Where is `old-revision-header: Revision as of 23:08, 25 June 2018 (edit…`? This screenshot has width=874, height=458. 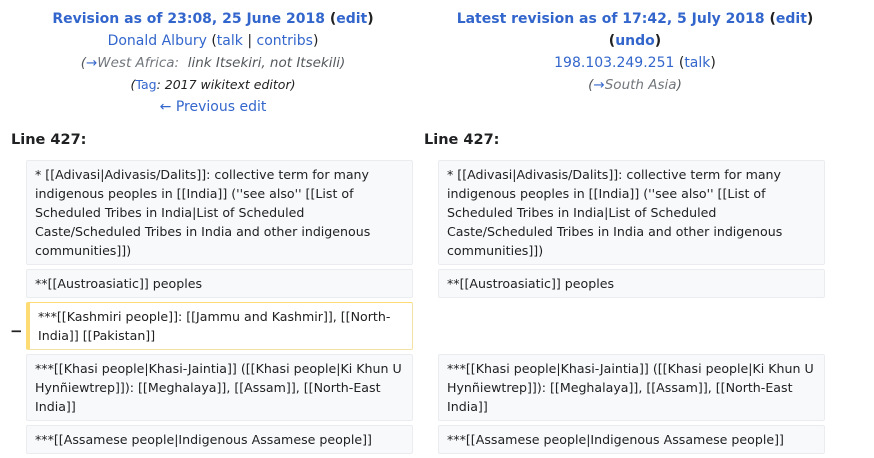
old-revision-header: Revision as of 23:08, 25 June 2018 (edit… is located at coordinates (213, 63).